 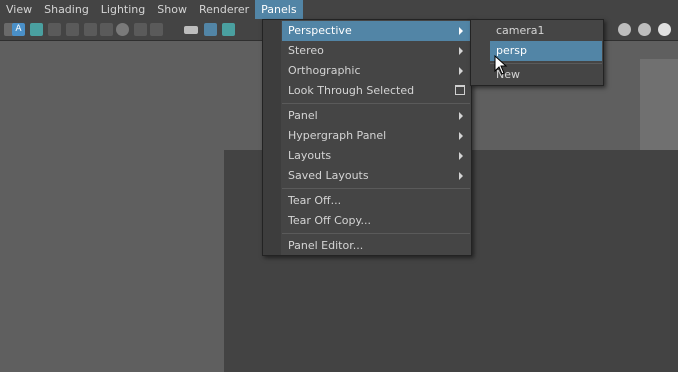 What do you see at coordinates (156, 29) in the screenshot?
I see `safe-action-icon` at bounding box center [156, 29].